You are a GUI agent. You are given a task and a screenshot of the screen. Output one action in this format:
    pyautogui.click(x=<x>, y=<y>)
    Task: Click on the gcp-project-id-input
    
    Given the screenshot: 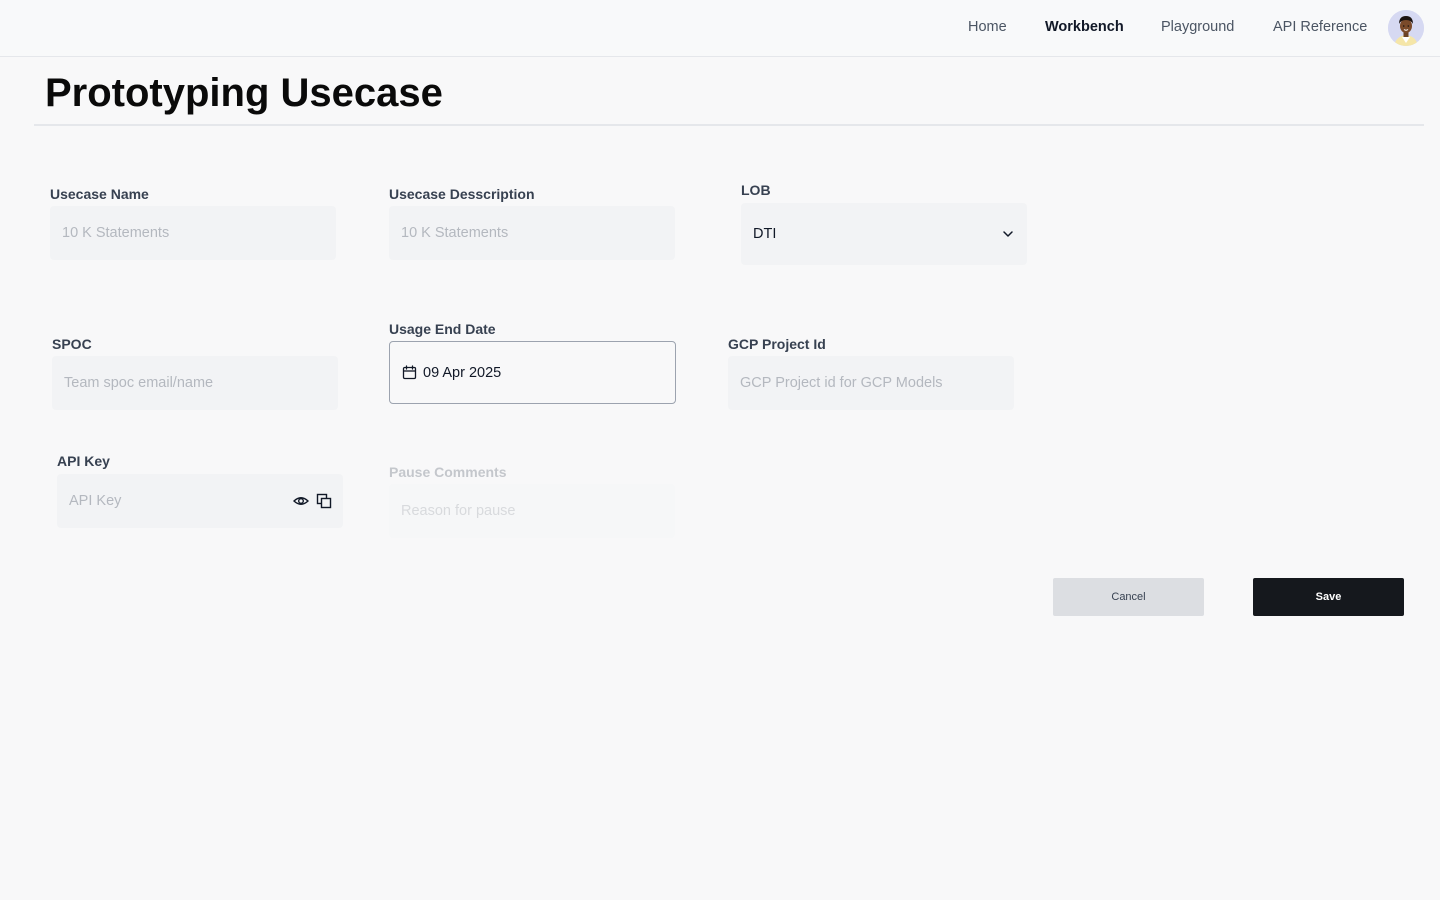 What is the action you would take?
    pyautogui.click(x=871, y=383)
    